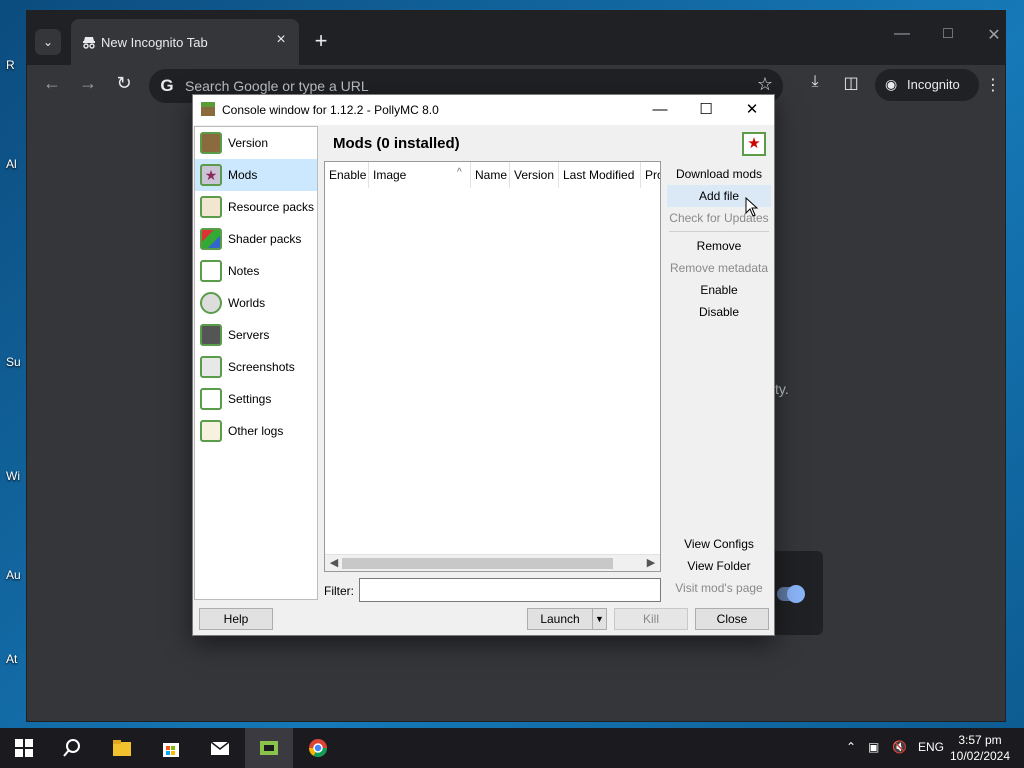 The image size is (1024, 768). Describe the element at coordinates (10, 65) in the screenshot. I see `desktop-icon-label: R` at that location.